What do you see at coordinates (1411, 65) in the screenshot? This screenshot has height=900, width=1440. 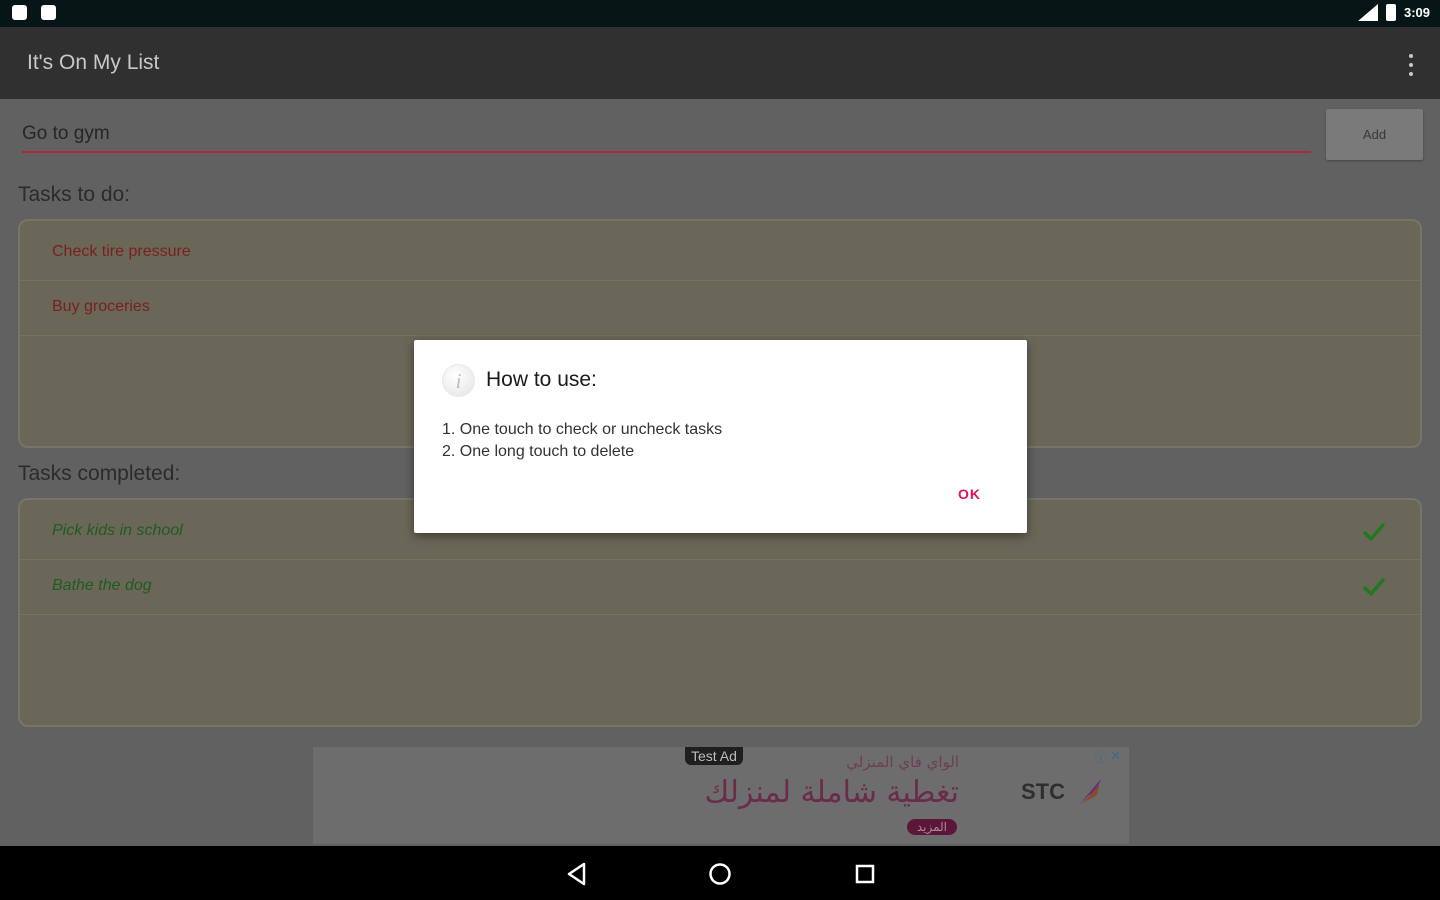 I see `overflow-menu-icon` at bounding box center [1411, 65].